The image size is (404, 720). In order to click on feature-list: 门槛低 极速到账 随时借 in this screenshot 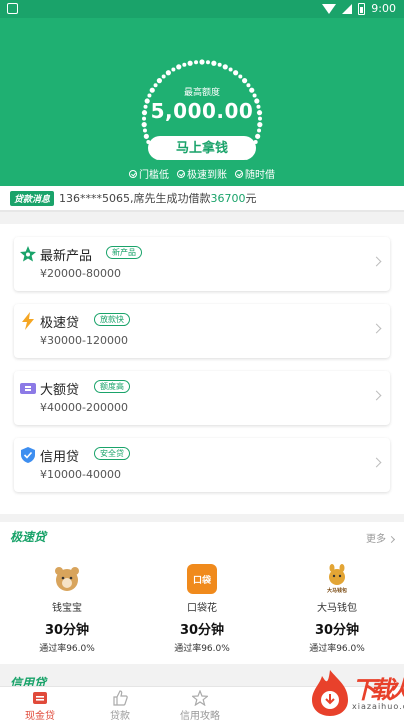, I will do `click(202, 173)`.